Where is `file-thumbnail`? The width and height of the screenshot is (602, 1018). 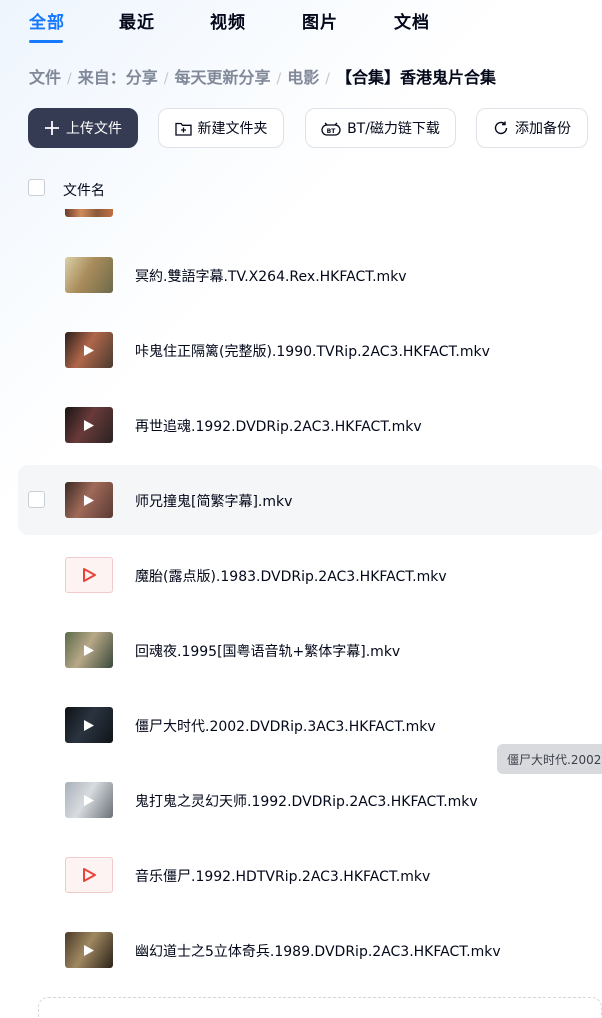
file-thumbnail is located at coordinates (89, 213).